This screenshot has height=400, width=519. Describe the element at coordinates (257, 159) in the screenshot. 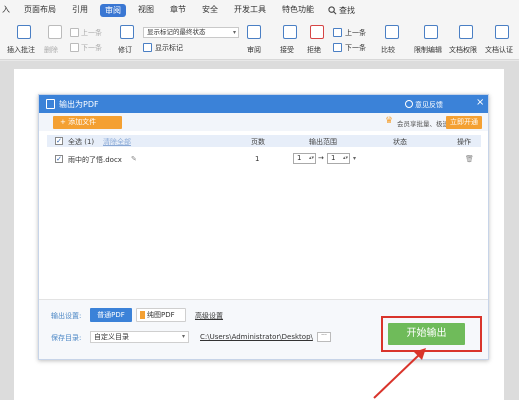

I see `row-pages: 1` at that location.